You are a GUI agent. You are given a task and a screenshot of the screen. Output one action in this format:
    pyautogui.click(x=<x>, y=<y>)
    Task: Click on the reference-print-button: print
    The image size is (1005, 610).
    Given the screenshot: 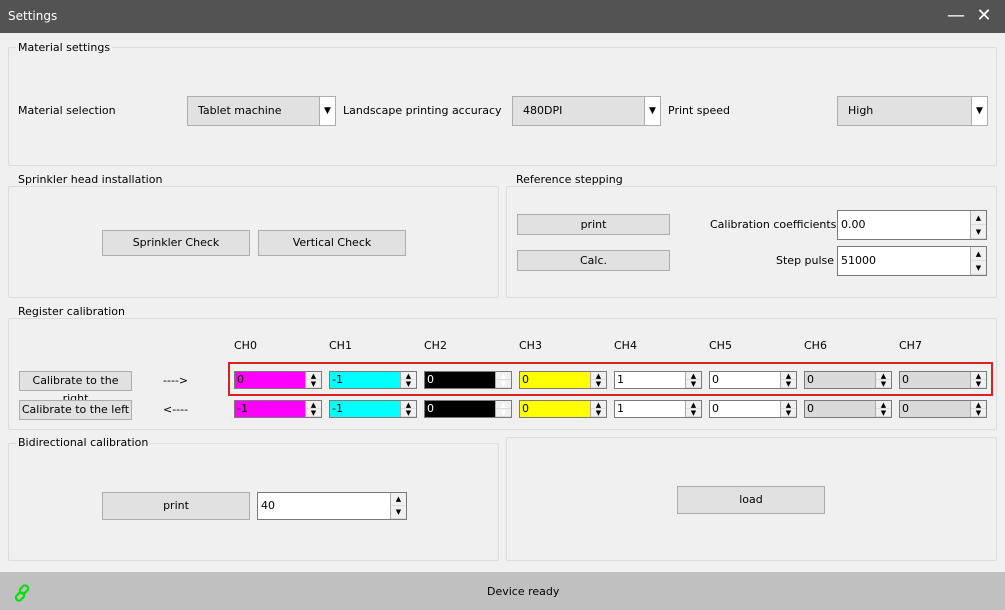 What is the action you would take?
    pyautogui.click(x=593, y=224)
    